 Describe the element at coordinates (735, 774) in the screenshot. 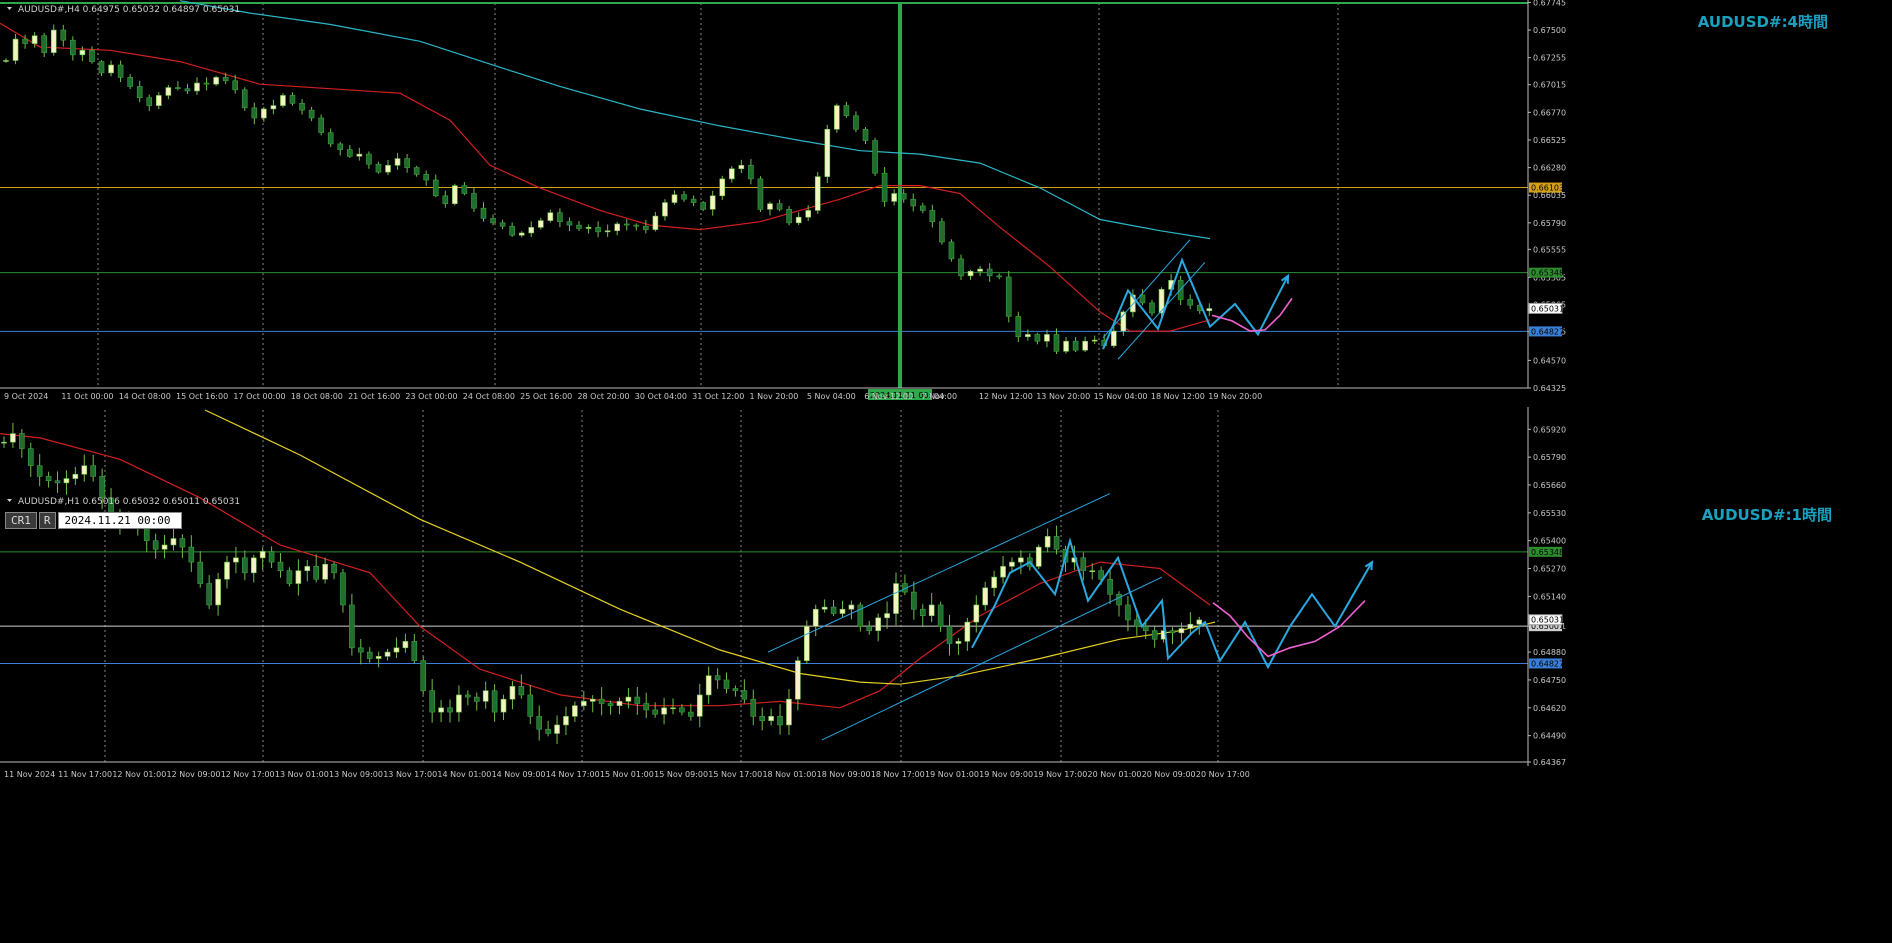

I see `time-tick-label: 15 Nov 17:00` at that location.